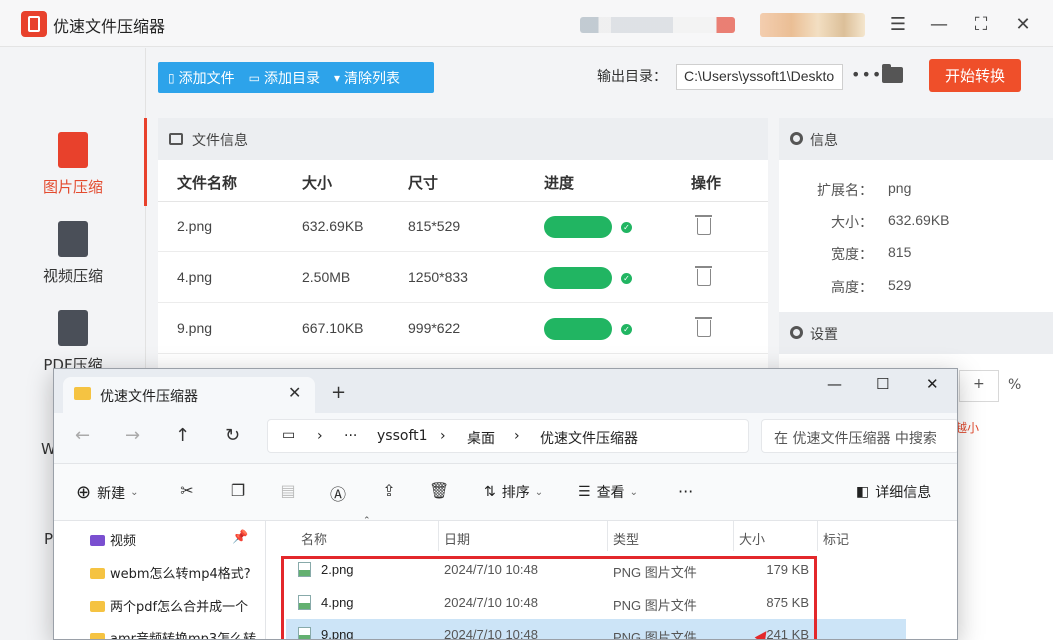 This screenshot has height=640, width=1053. I want to click on explorer-tab: 优速文件压缩器 ✕, so click(189, 395).